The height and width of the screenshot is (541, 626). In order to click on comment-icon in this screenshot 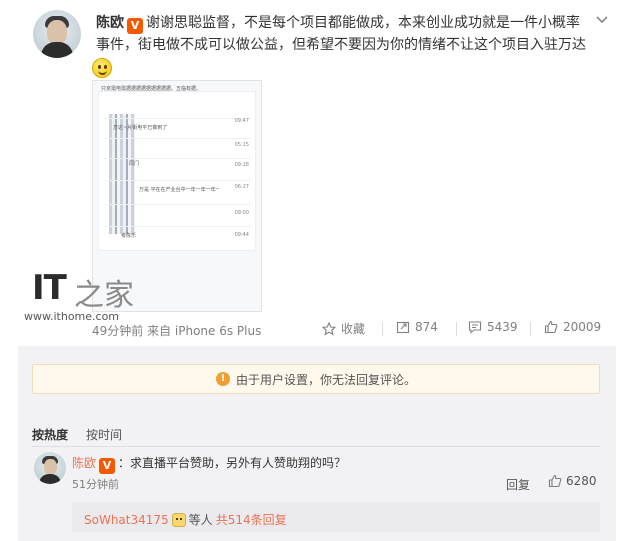, I will do `click(475, 327)`.